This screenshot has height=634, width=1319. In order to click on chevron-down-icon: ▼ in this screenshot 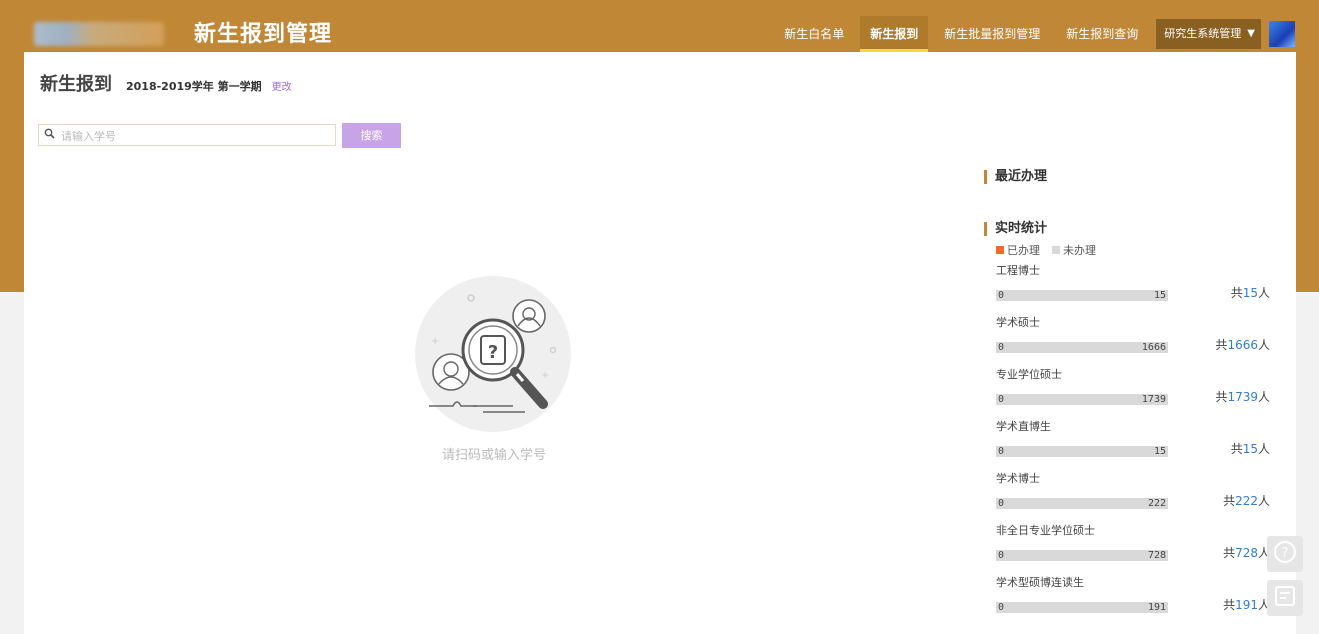, I will do `click(1251, 33)`.